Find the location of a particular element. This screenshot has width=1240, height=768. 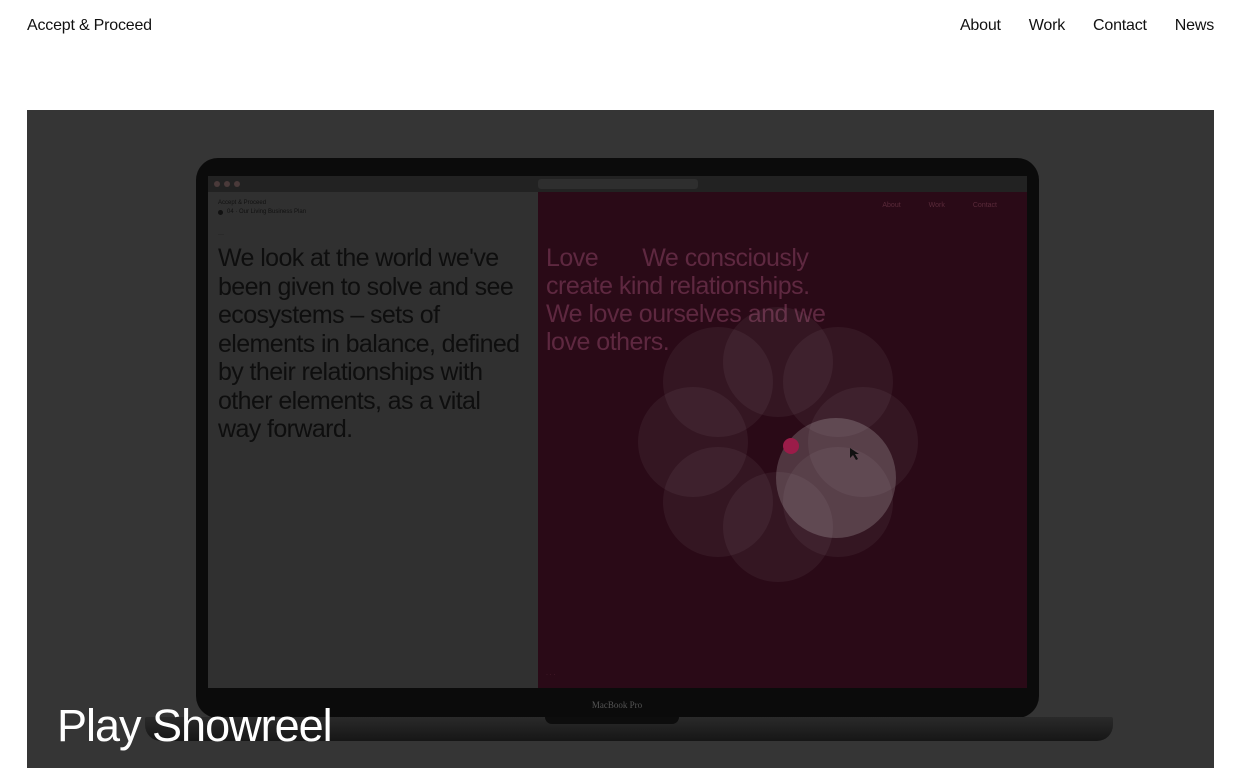

nav-about: About is located at coordinates (980, 26).